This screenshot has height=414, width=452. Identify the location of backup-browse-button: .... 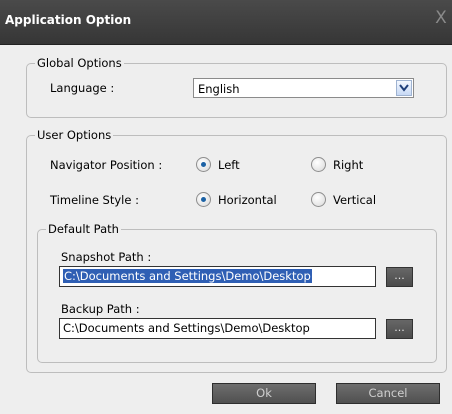
(399, 329).